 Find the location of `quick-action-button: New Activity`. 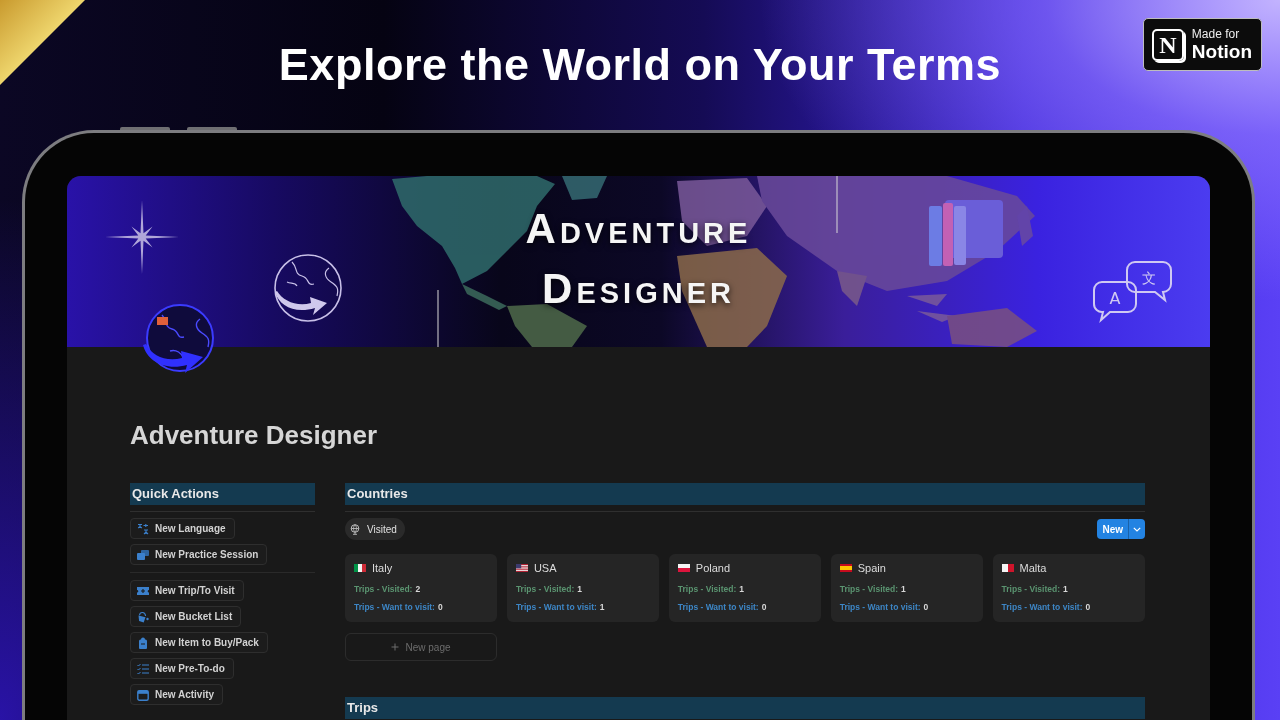

quick-action-button: New Activity is located at coordinates (177, 694).